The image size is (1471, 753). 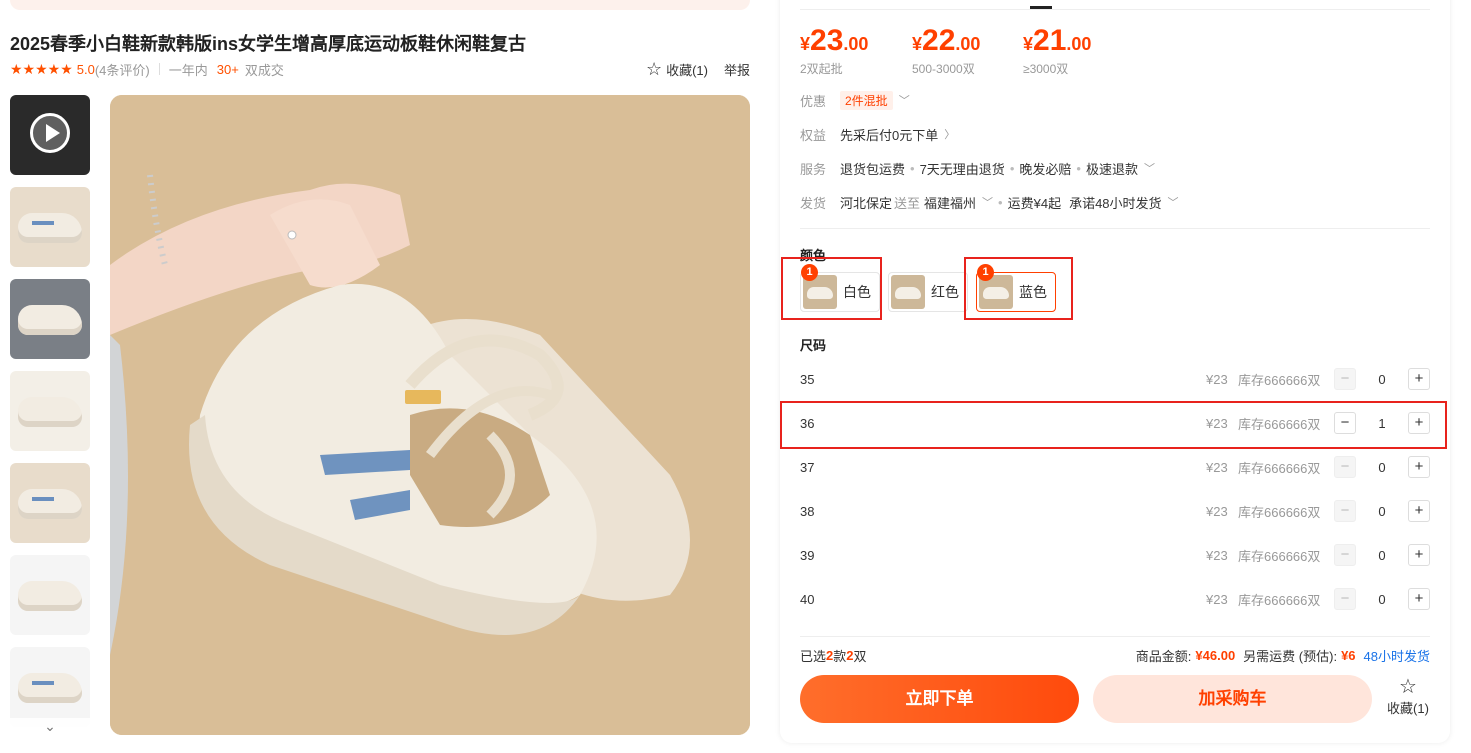 I want to click on size-price: ¥23, so click(x=1217, y=511).